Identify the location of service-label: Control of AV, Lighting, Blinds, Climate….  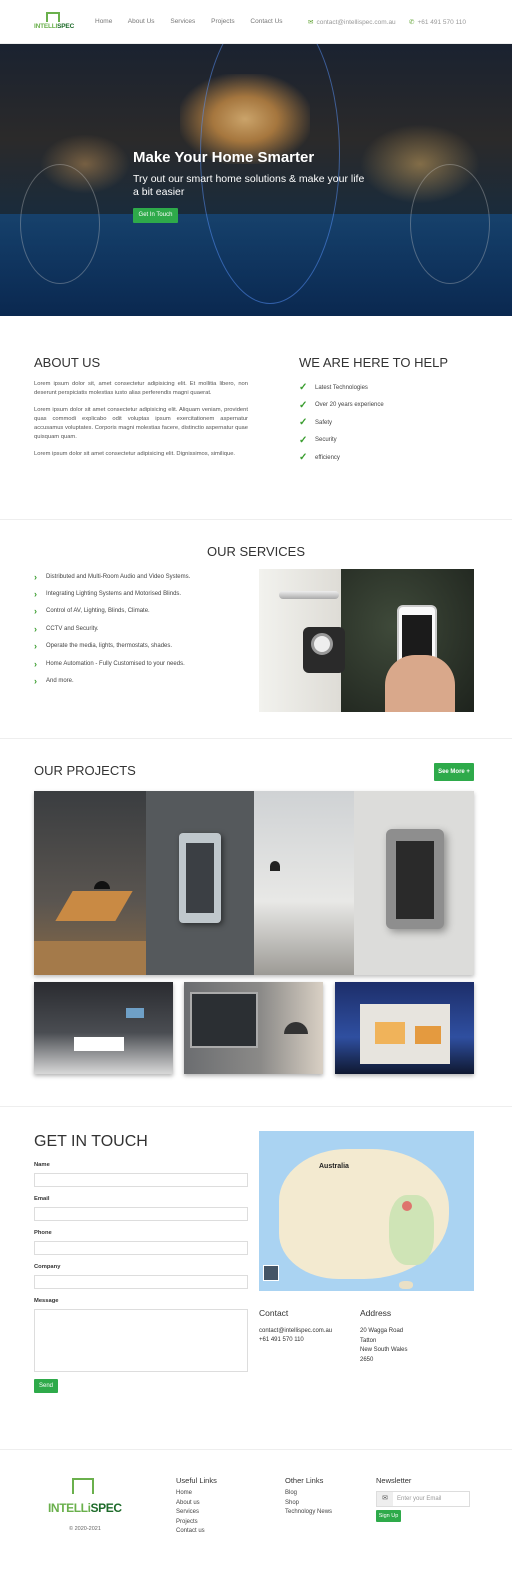
(98, 611).